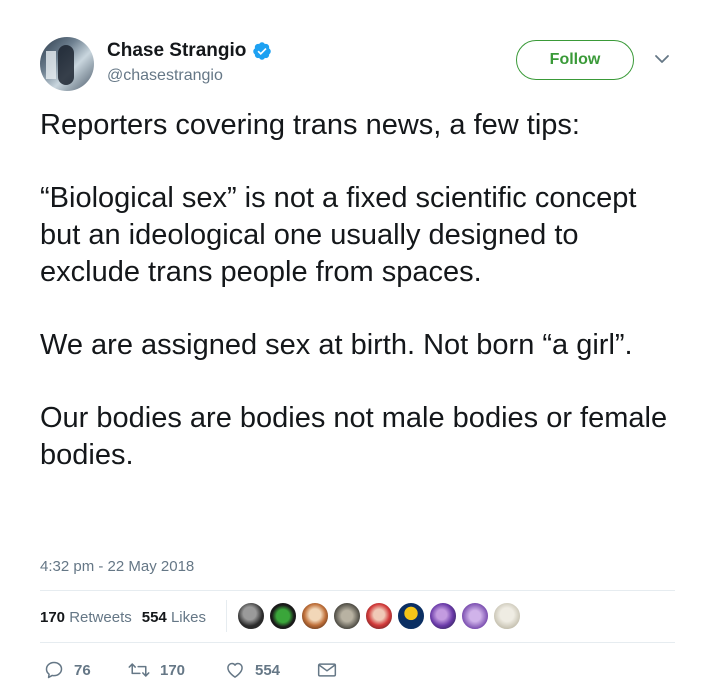  I want to click on reply-button: 76, so click(86, 670).